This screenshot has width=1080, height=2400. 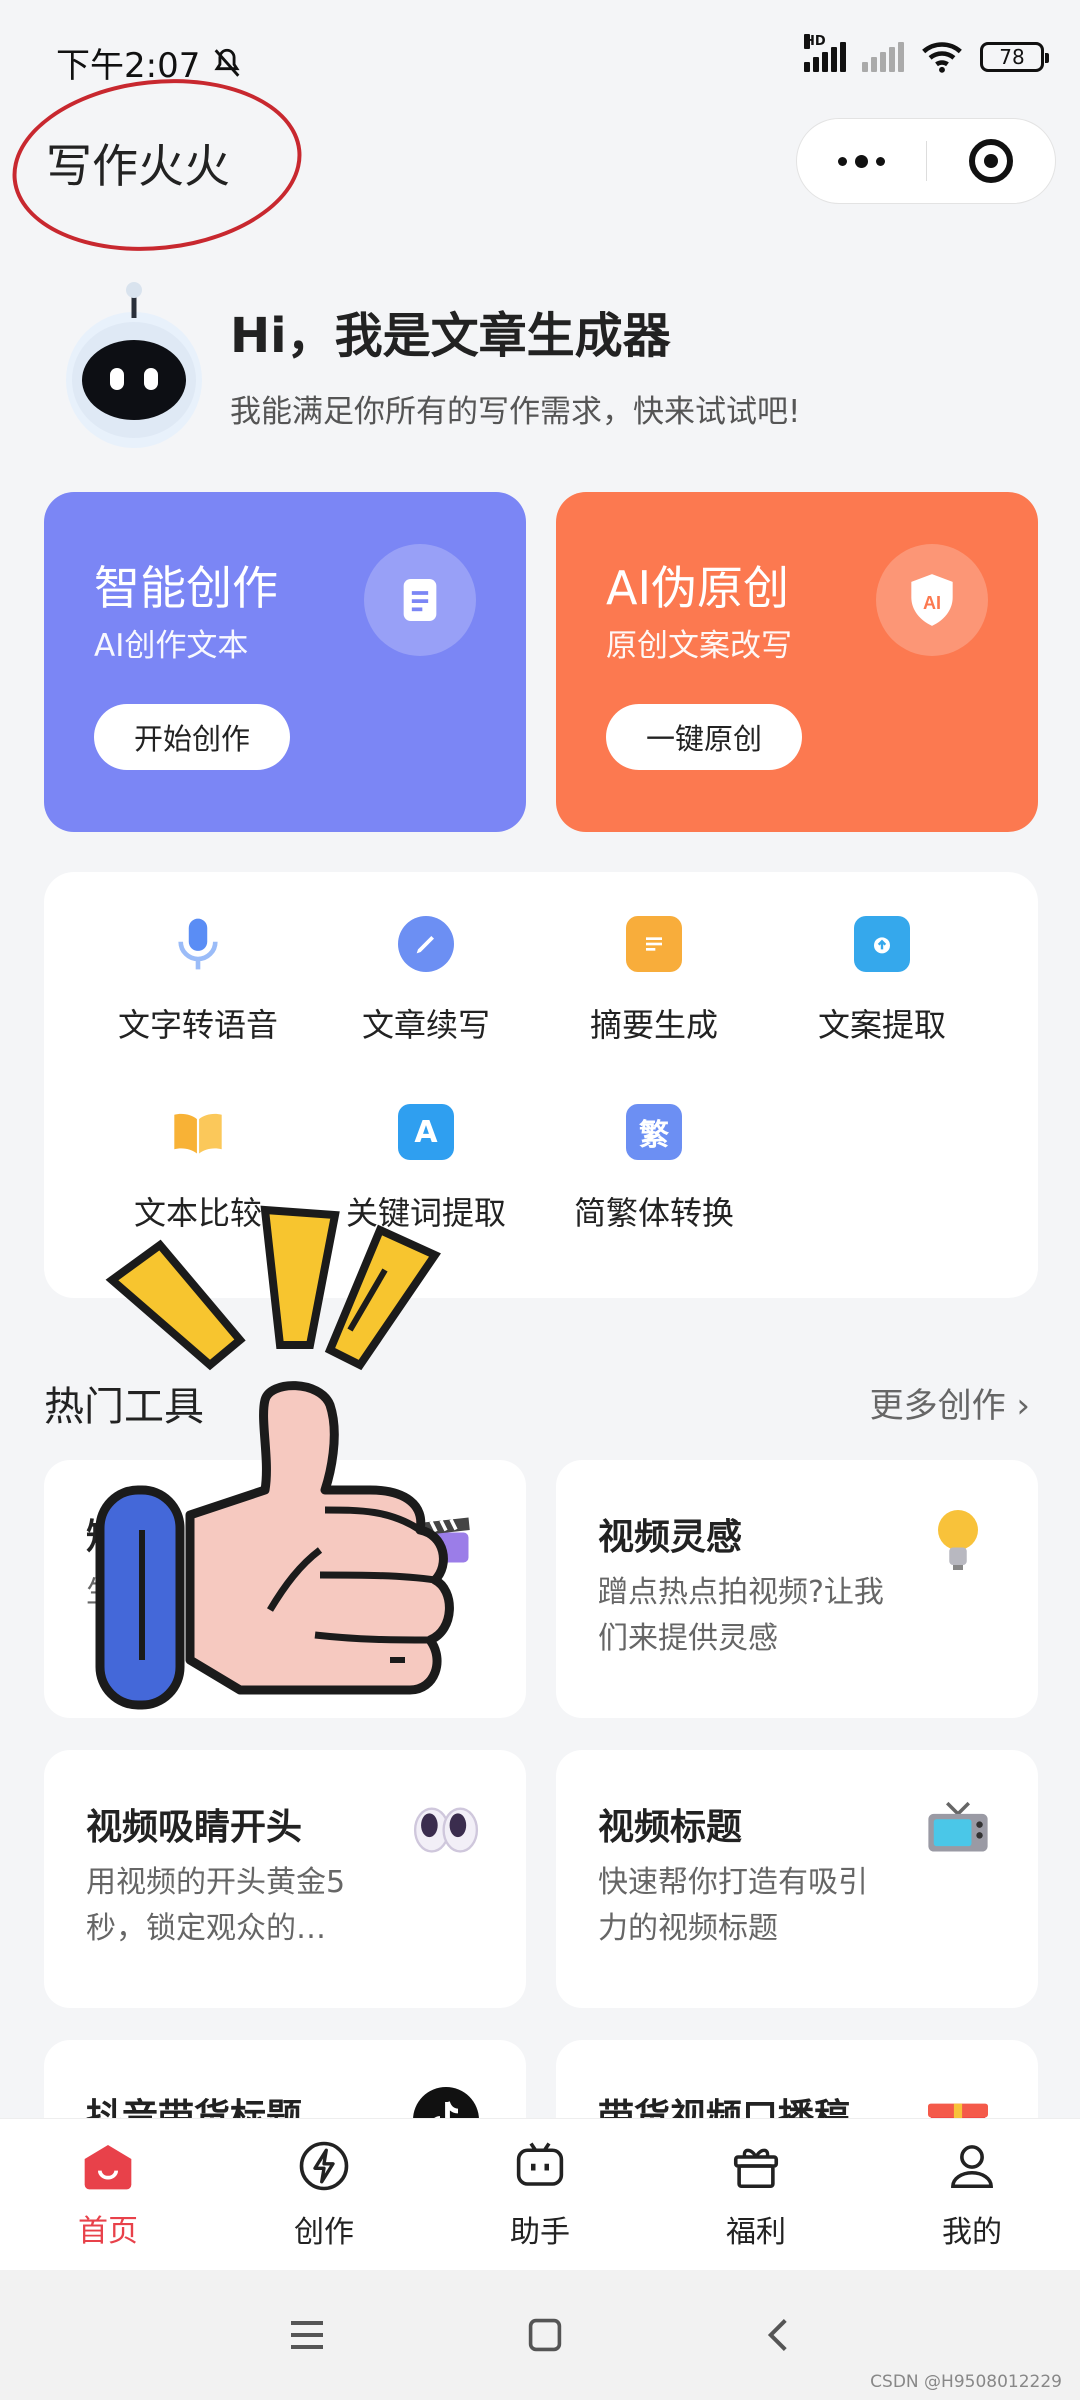 What do you see at coordinates (797, 1589) in the screenshot?
I see `hot-card-video-inspiration: 视频灵感 蹭点热点拍视频?让我们来提供灵感` at bounding box center [797, 1589].